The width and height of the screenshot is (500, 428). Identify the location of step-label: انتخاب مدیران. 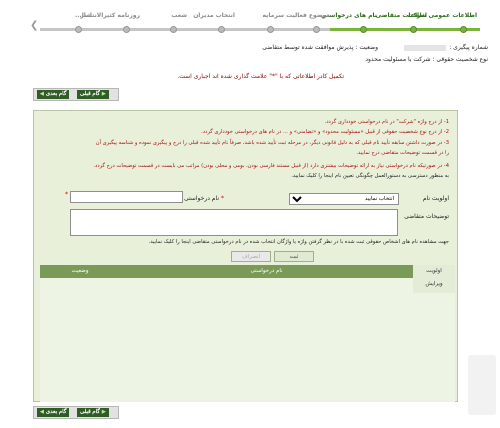
(214, 15).